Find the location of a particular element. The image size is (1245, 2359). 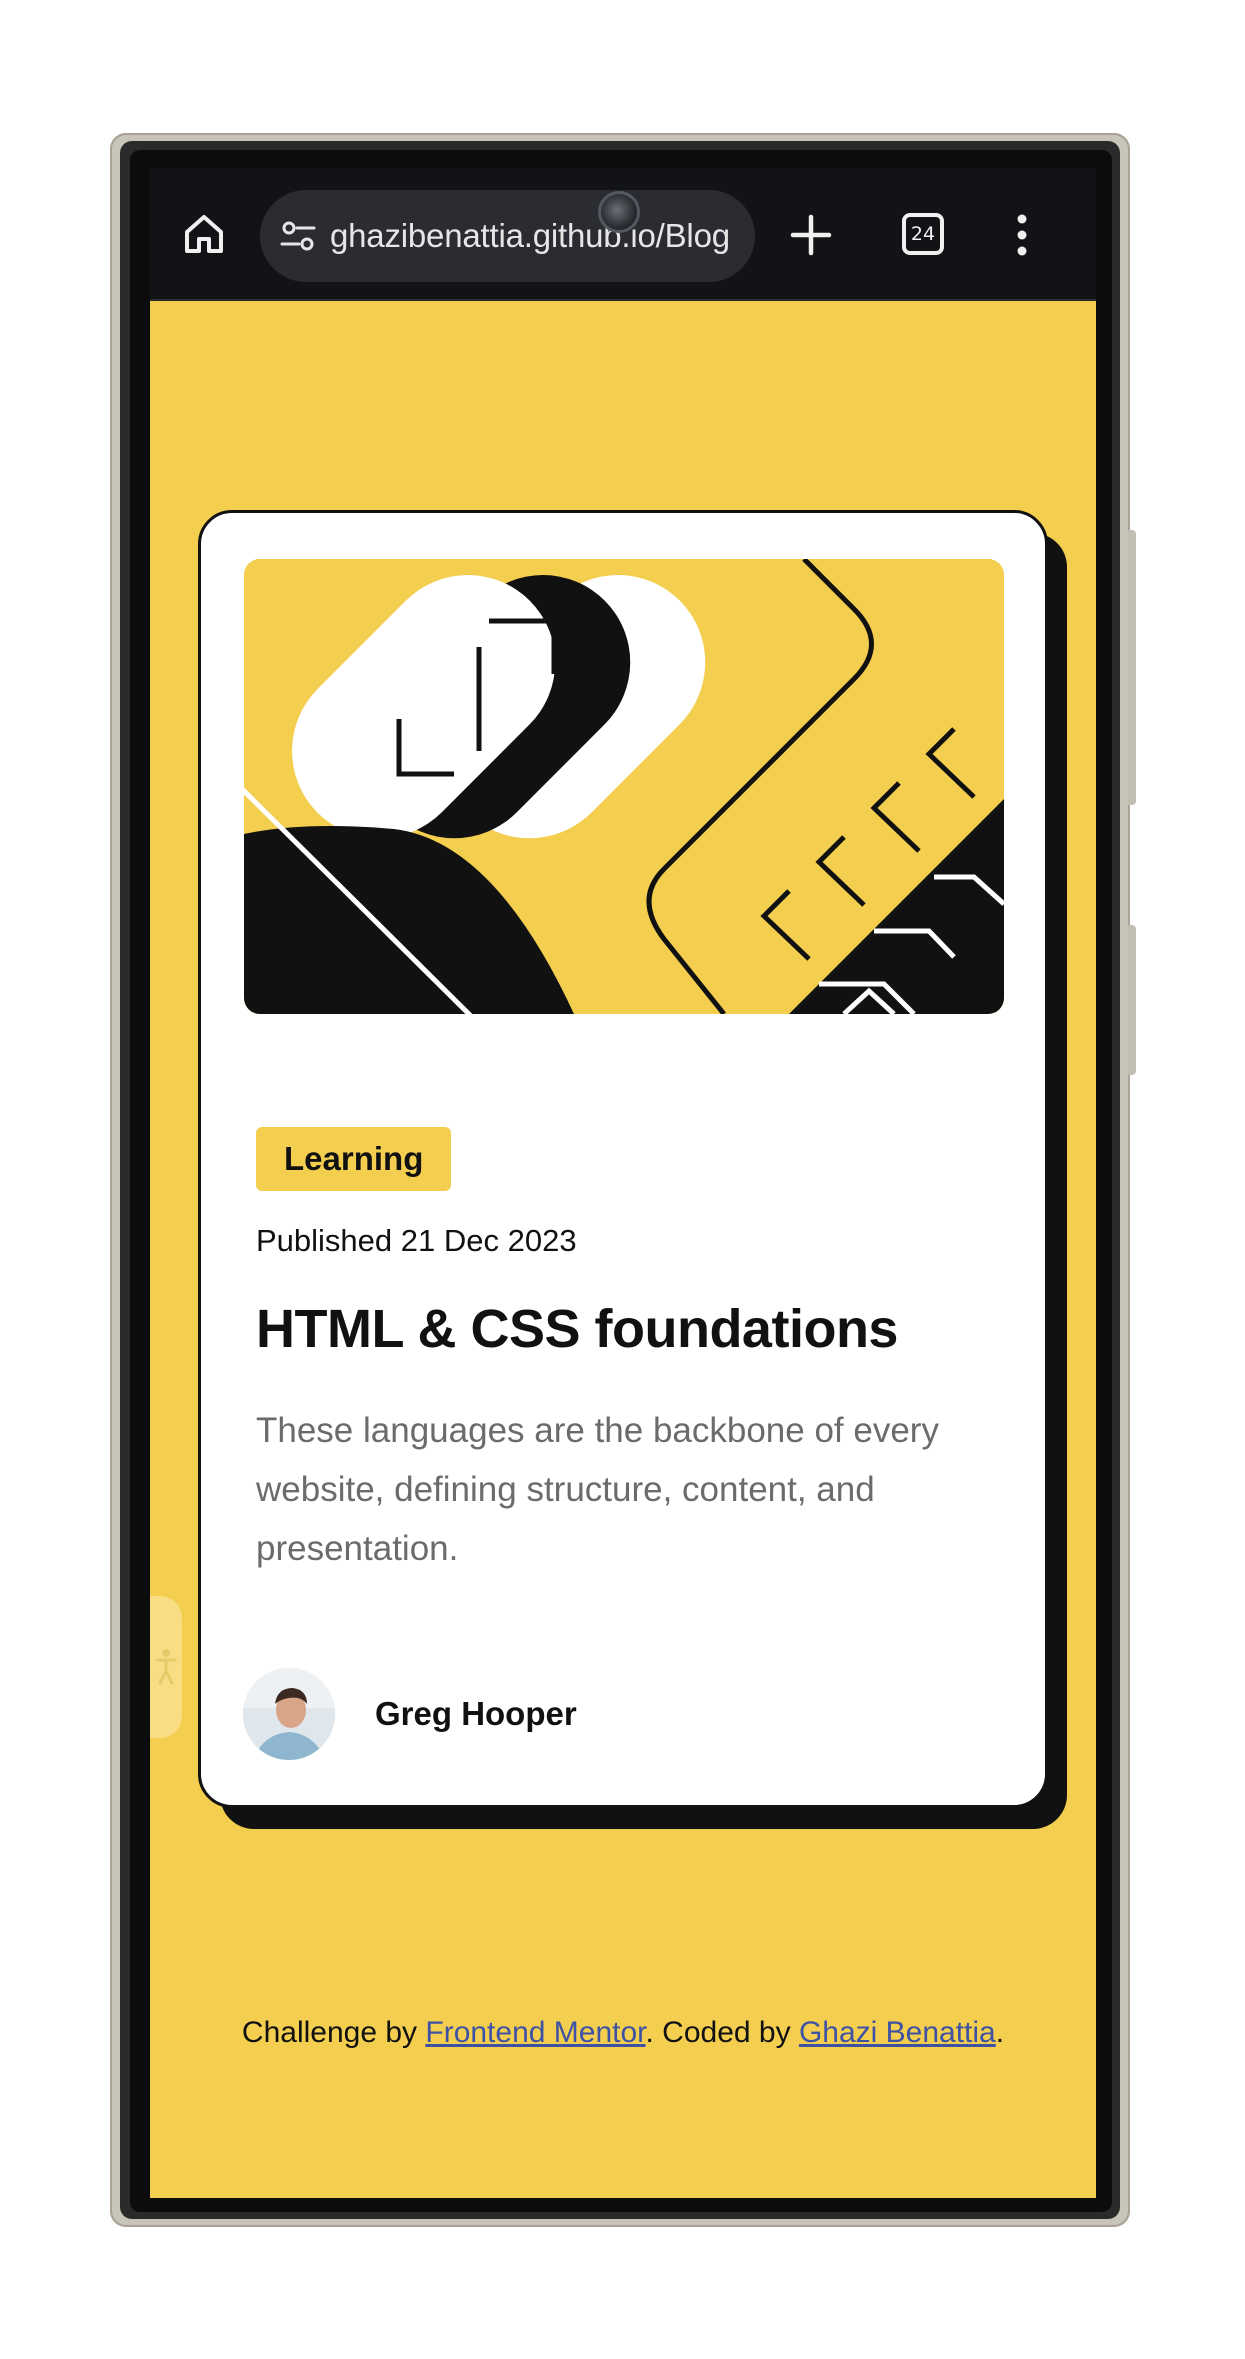

address-bar: ghazibenattia.github.io/Blog-P is located at coordinates (507, 236).